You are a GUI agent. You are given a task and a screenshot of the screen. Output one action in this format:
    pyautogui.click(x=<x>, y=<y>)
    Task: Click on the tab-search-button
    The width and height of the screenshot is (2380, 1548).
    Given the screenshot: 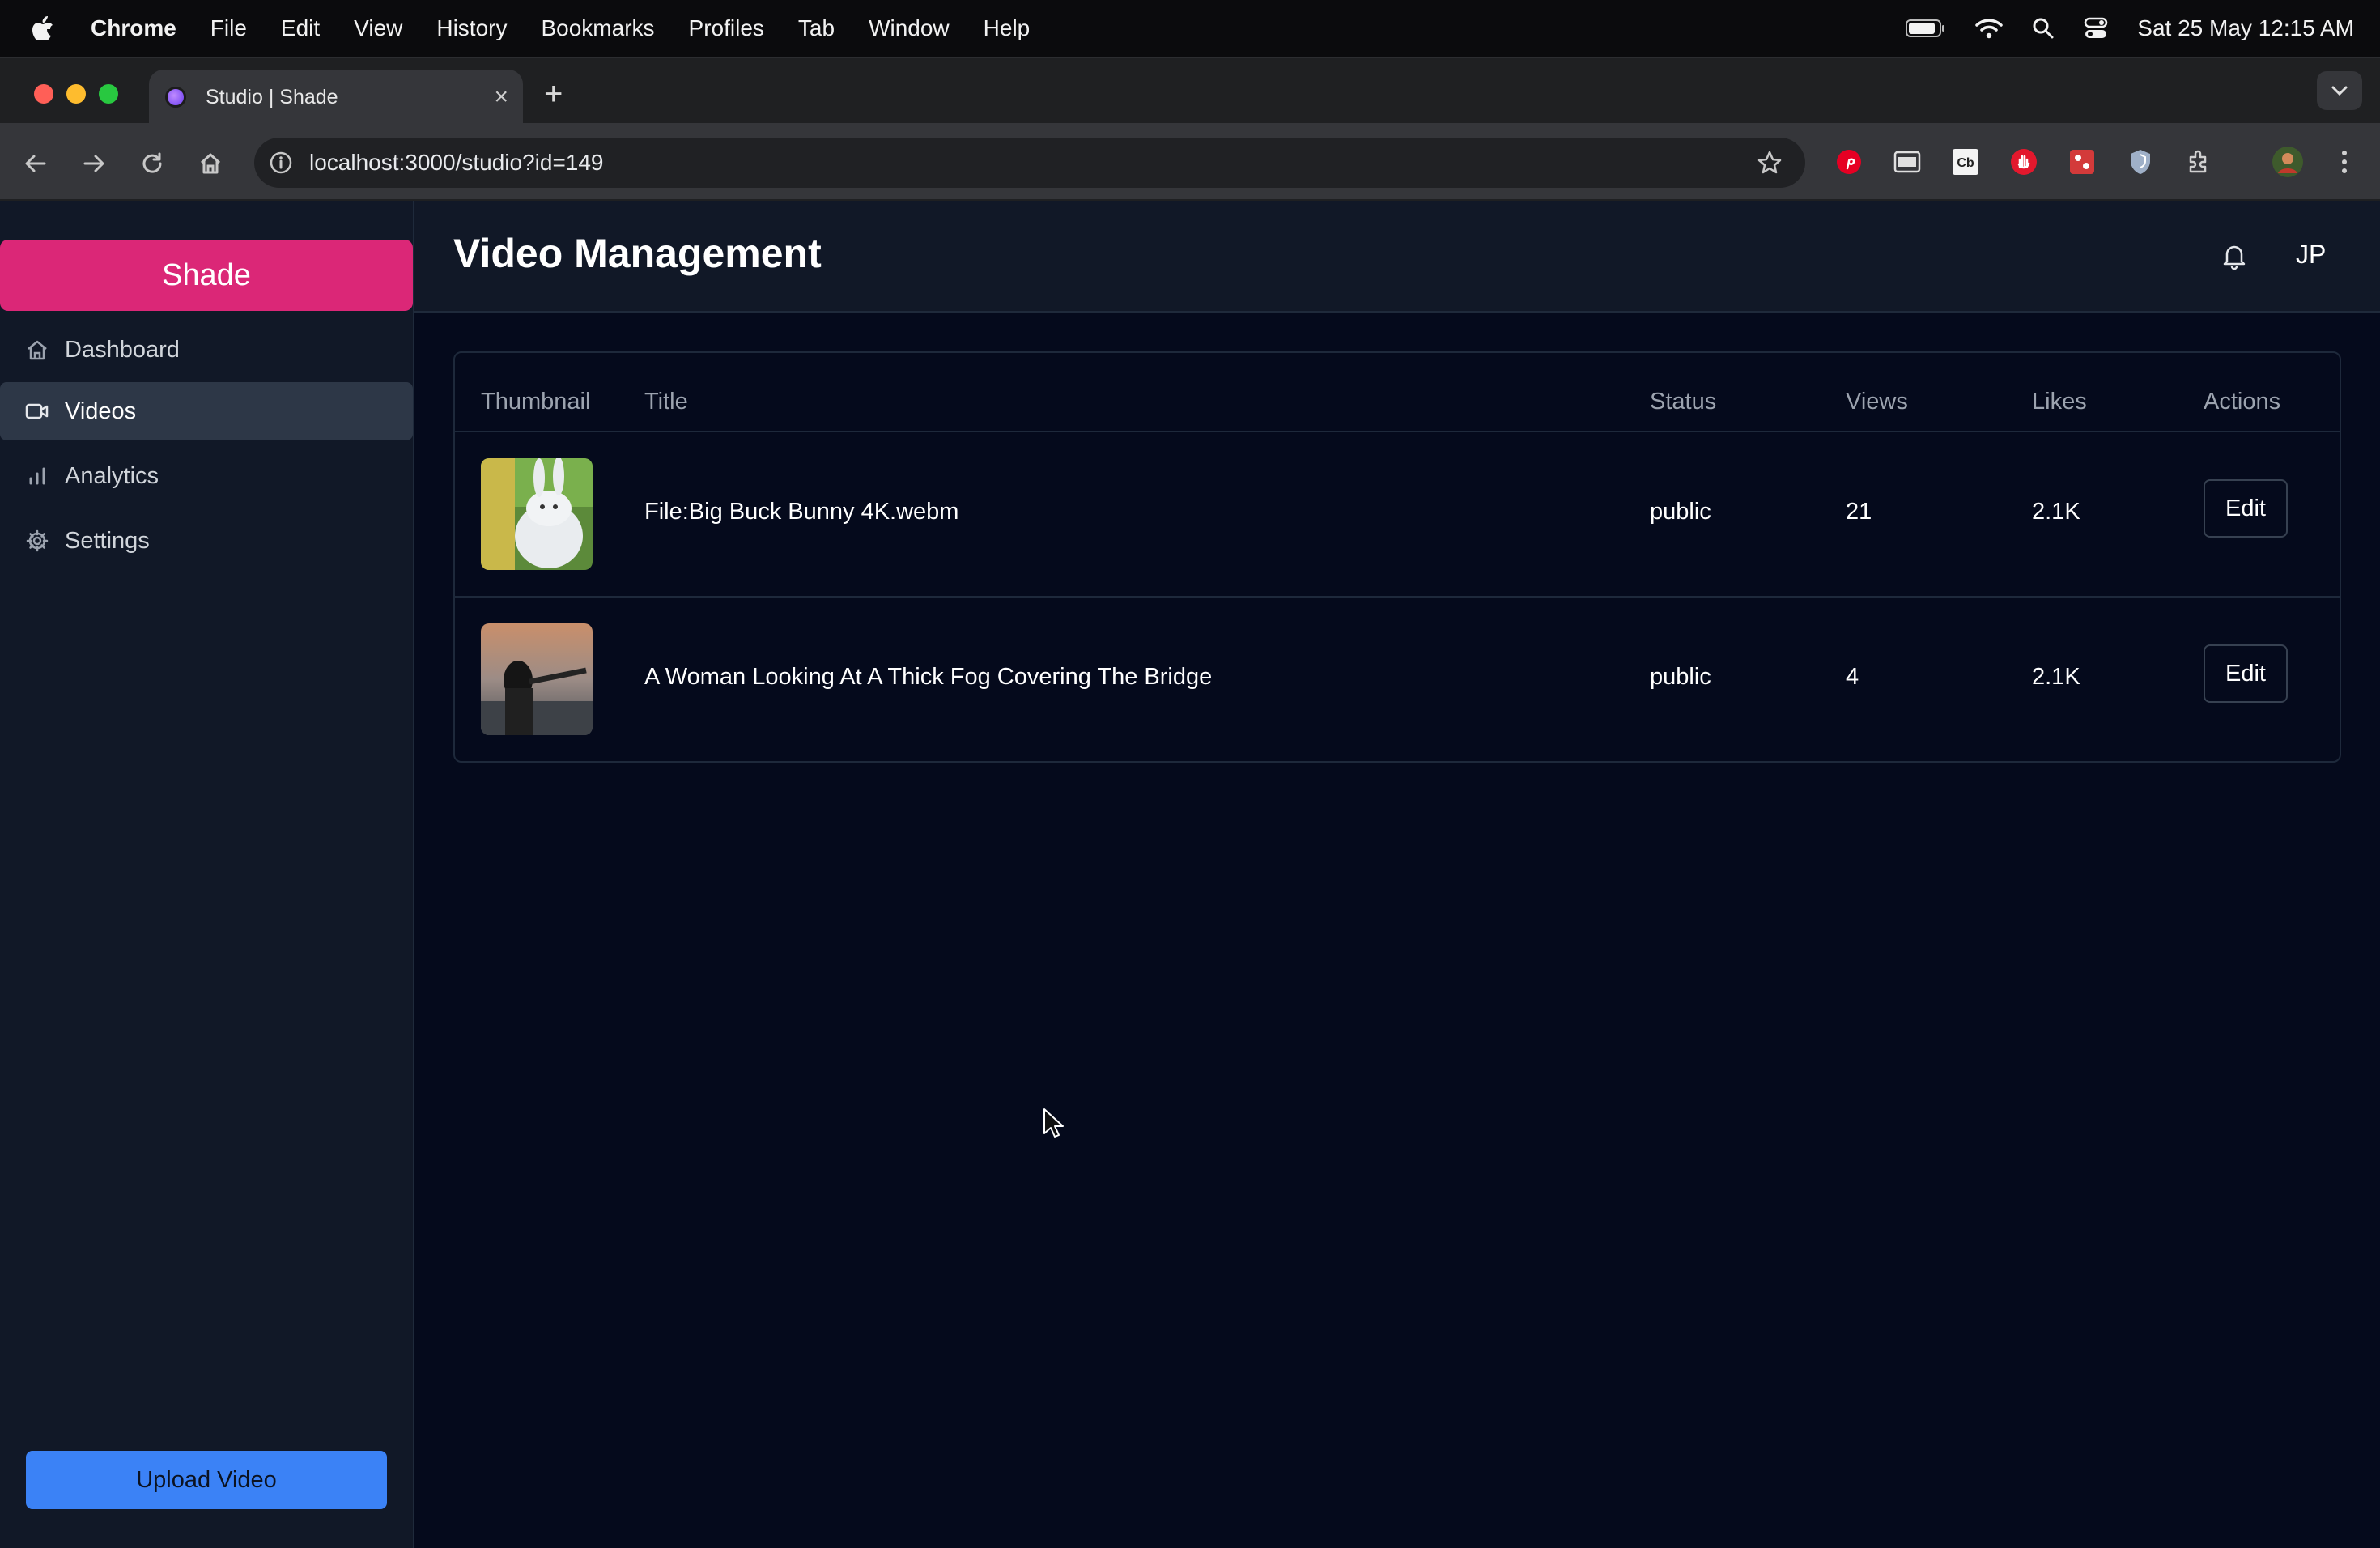 What is the action you would take?
    pyautogui.click(x=2339, y=91)
    